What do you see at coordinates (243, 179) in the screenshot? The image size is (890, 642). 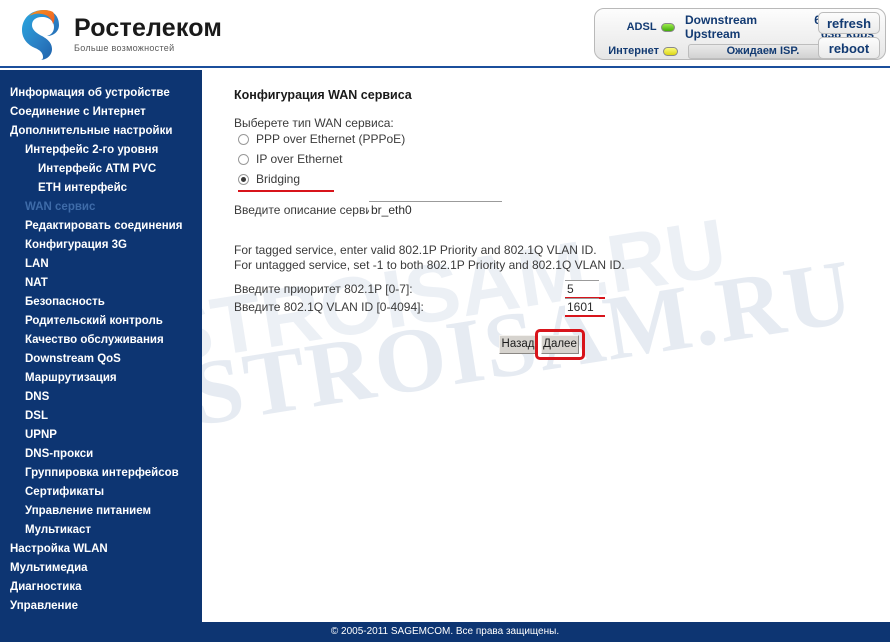 I see `radio-bridging-icon` at bounding box center [243, 179].